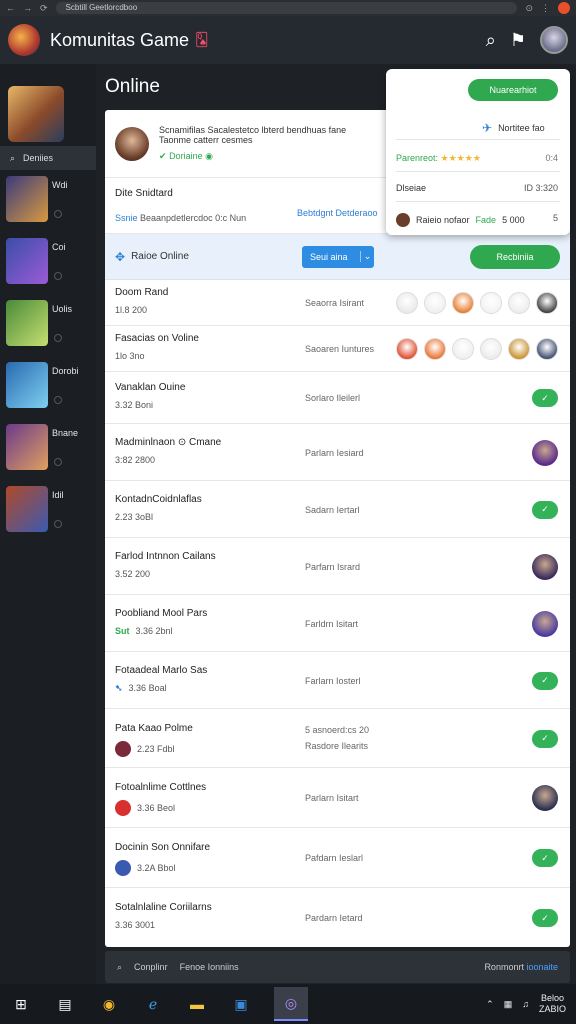 Image resolution: width=576 pixels, height=1024 pixels. What do you see at coordinates (277, 130) in the screenshot?
I see `profile-desc: Sacalestetco lbterd bendhuas fane` at bounding box center [277, 130].